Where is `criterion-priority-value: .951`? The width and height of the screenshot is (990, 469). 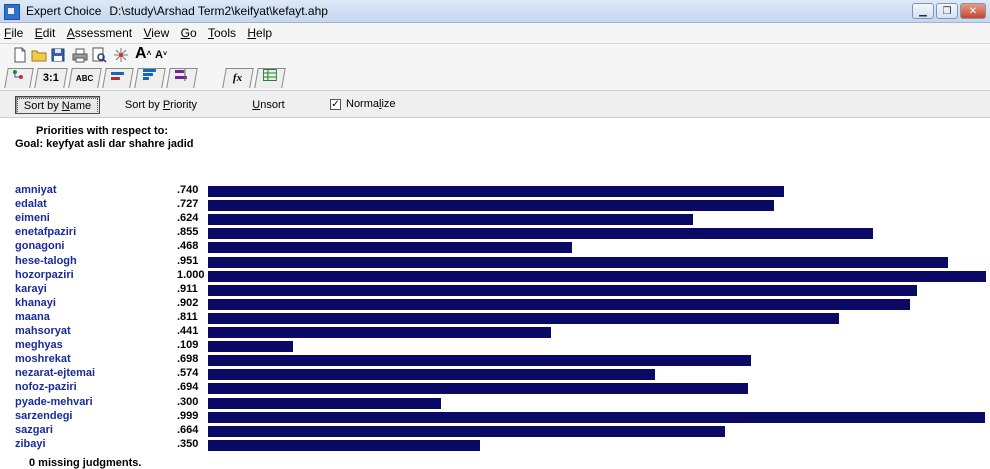 criterion-priority-value: .951 is located at coordinates (188, 261).